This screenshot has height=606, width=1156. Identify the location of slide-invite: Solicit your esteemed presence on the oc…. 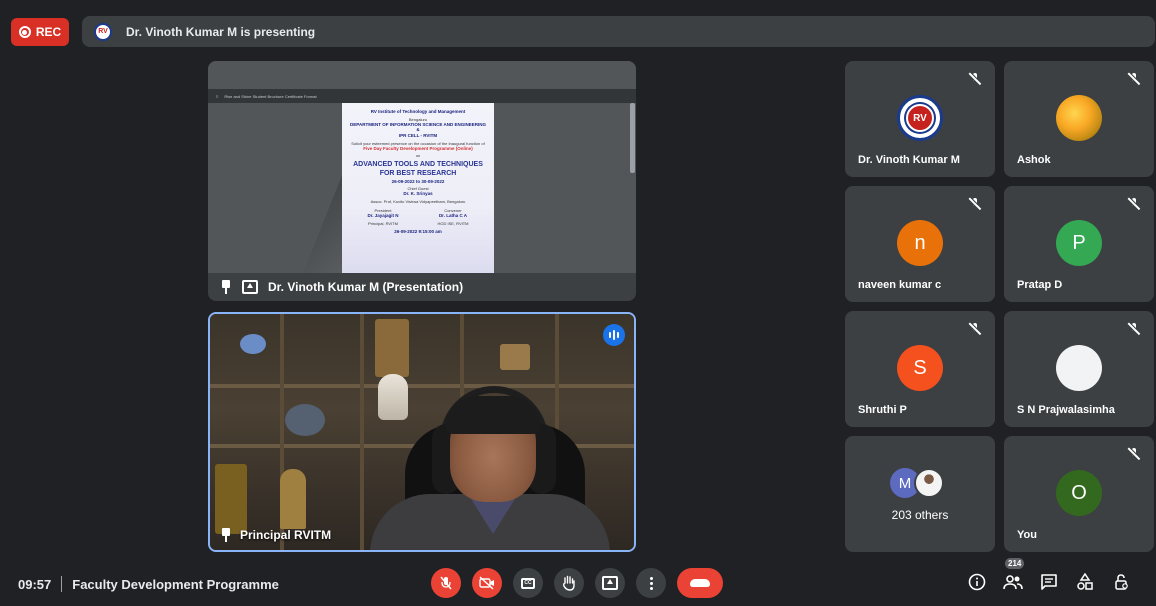
(418, 143).